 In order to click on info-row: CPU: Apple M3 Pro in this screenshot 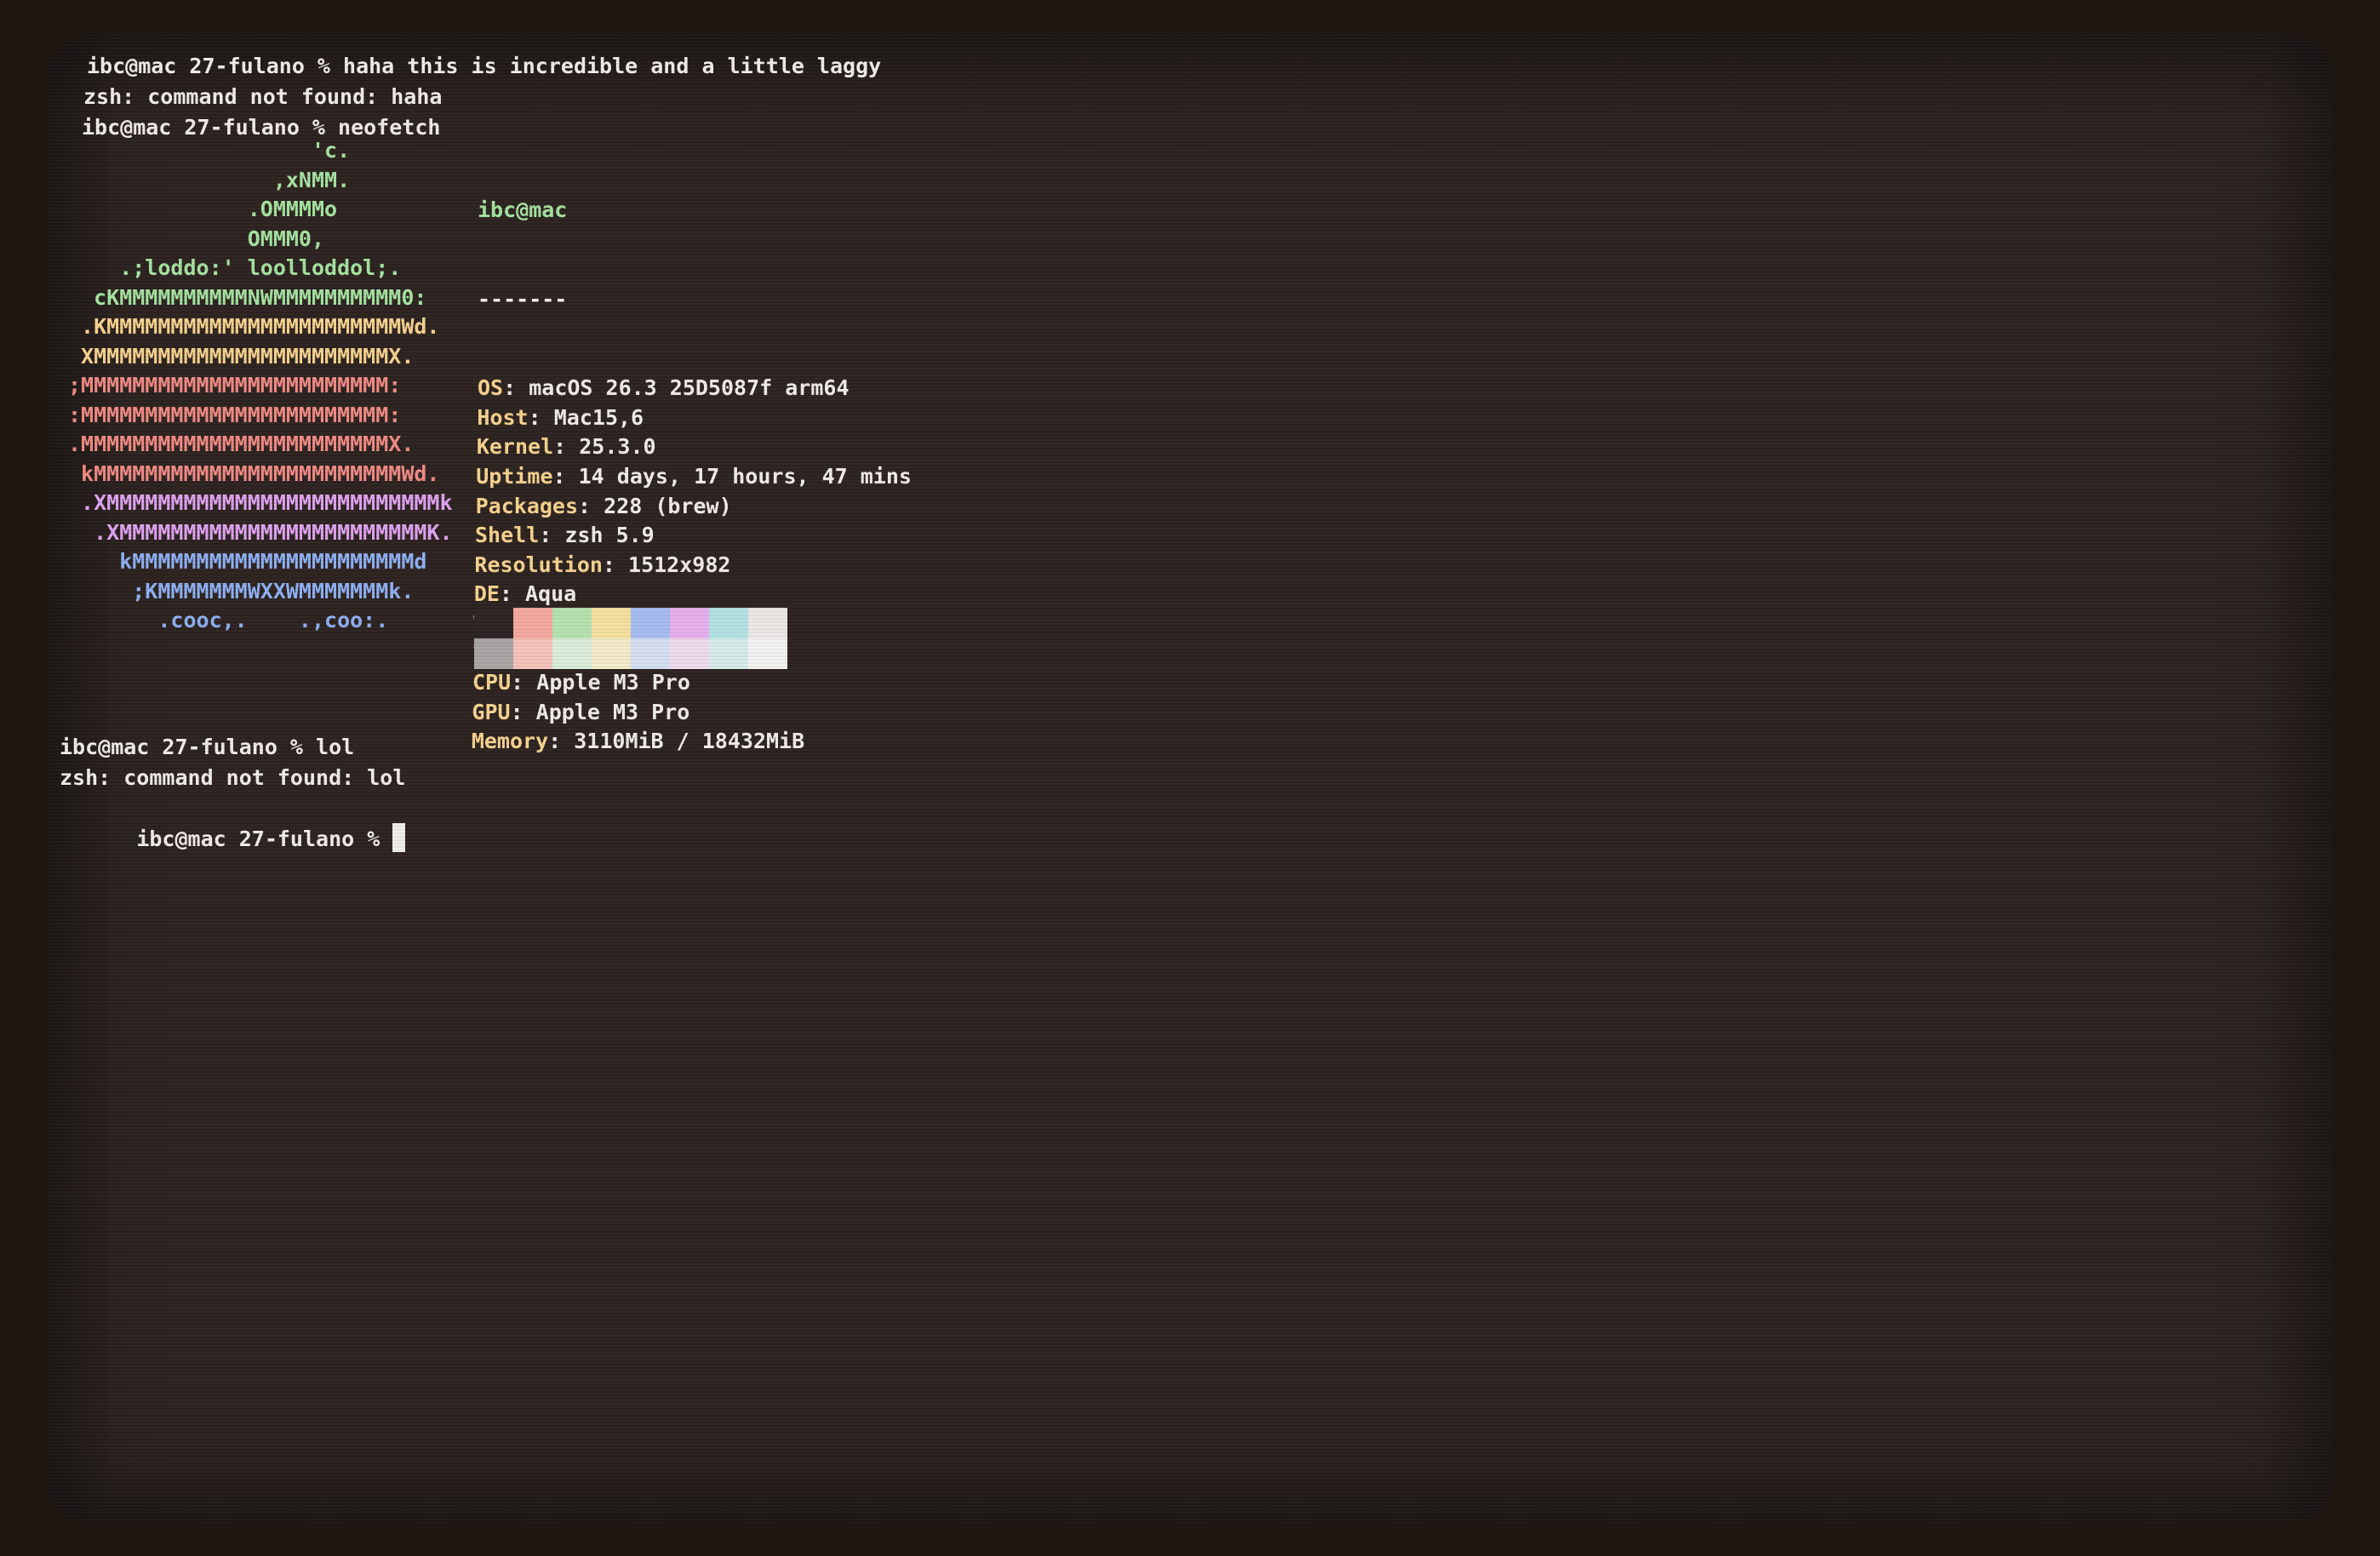, I will do `click(692, 683)`.